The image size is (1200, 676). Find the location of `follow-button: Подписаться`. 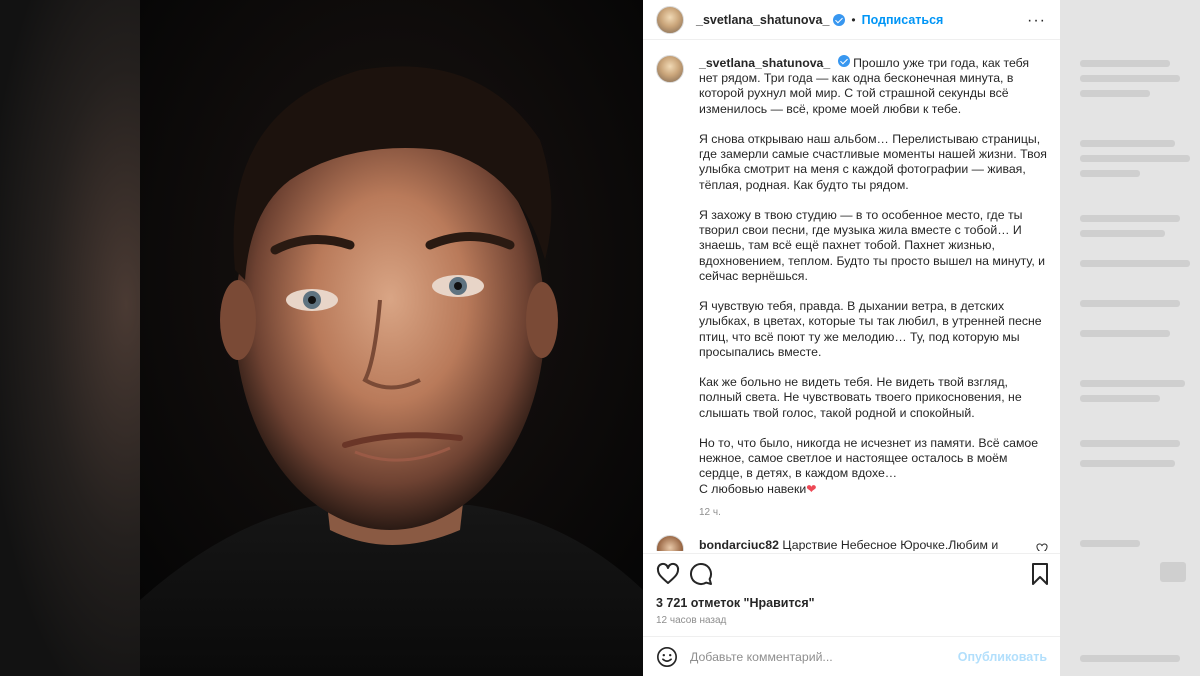

follow-button: Подписаться is located at coordinates (903, 20).